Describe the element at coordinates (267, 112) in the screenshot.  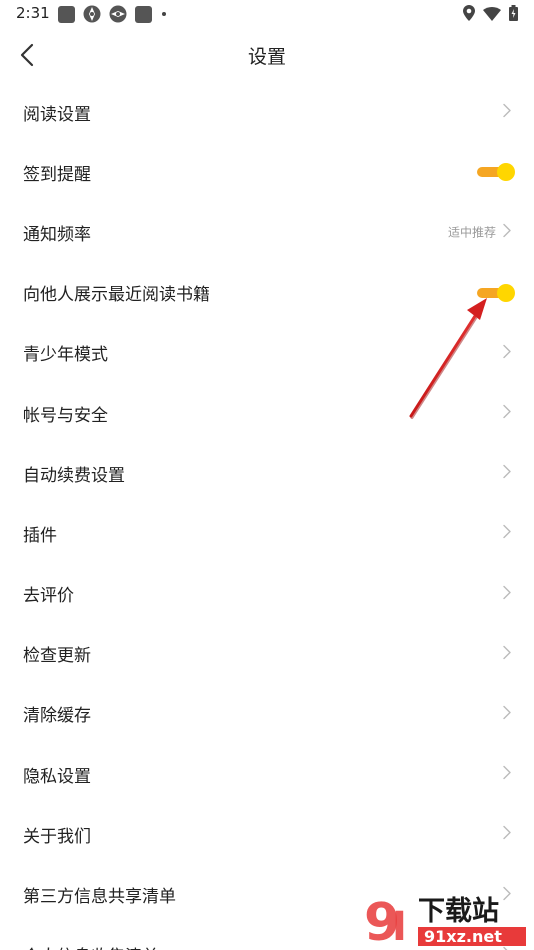
I see `settings-row: 阅读设置` at that location.